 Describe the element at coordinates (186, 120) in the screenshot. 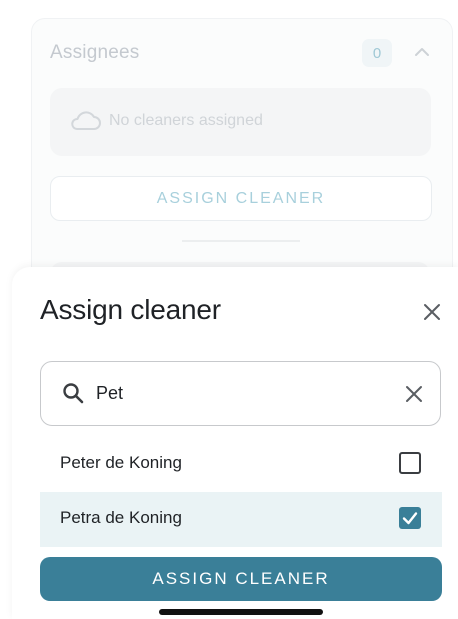

I see `empty-assignees-text: No cleaners assigned` at that location.